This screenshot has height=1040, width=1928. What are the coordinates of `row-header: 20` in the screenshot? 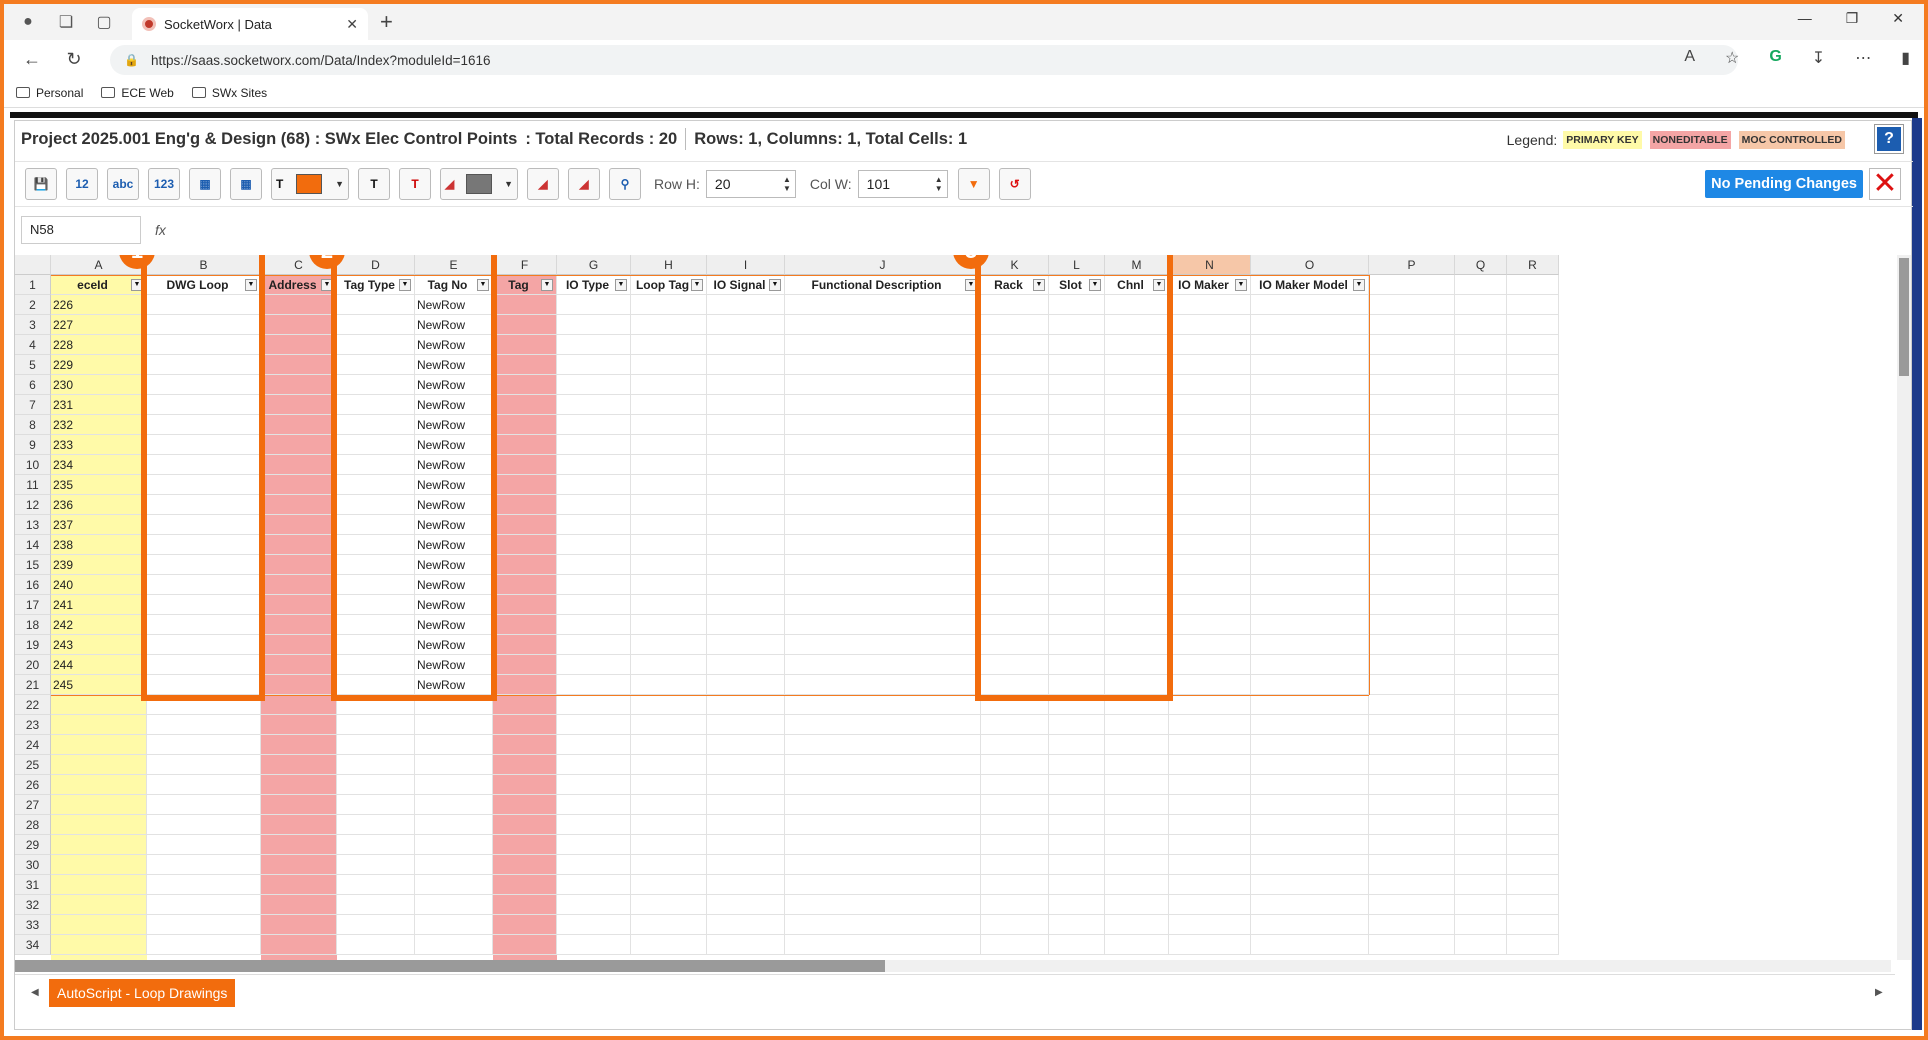 It's located at (33, 665).